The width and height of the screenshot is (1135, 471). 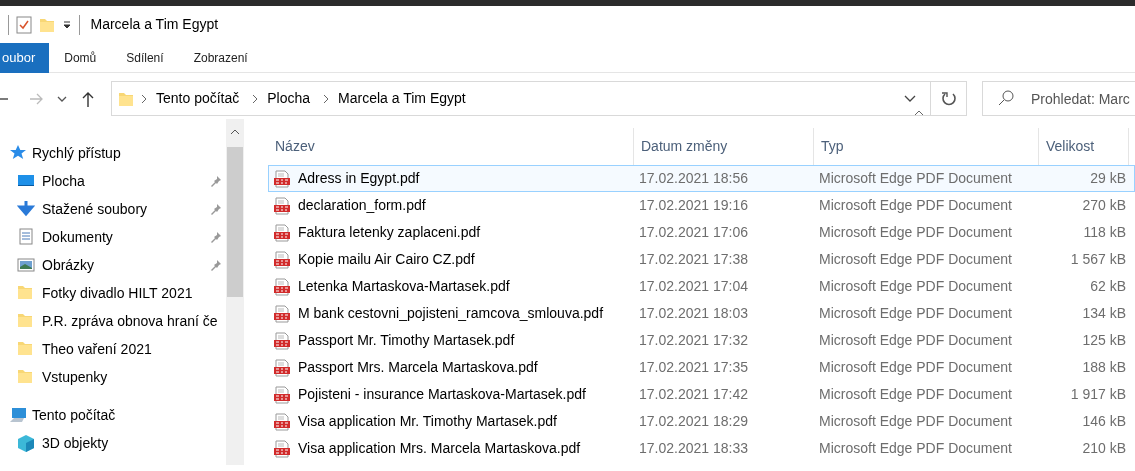 I want to click on breadcrumb: Tento počítač, so click(x=198, y=98).